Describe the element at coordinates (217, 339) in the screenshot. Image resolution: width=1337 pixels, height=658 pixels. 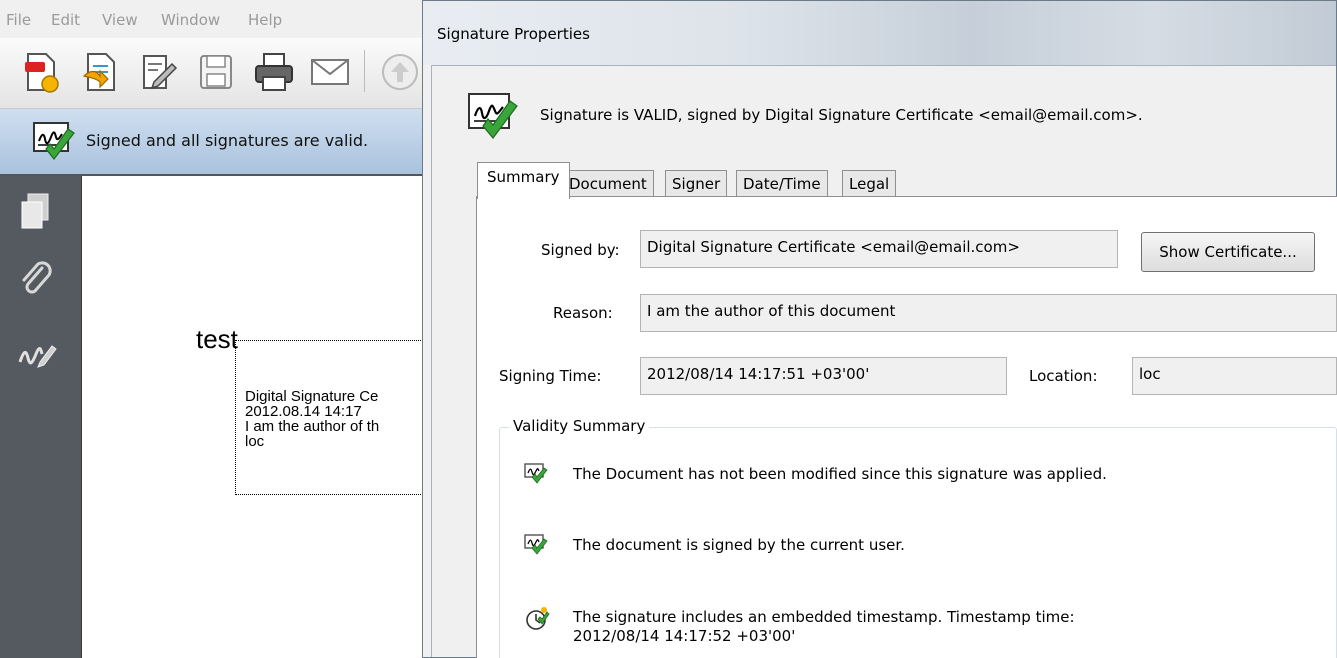
I see `document-title: test` at that location.